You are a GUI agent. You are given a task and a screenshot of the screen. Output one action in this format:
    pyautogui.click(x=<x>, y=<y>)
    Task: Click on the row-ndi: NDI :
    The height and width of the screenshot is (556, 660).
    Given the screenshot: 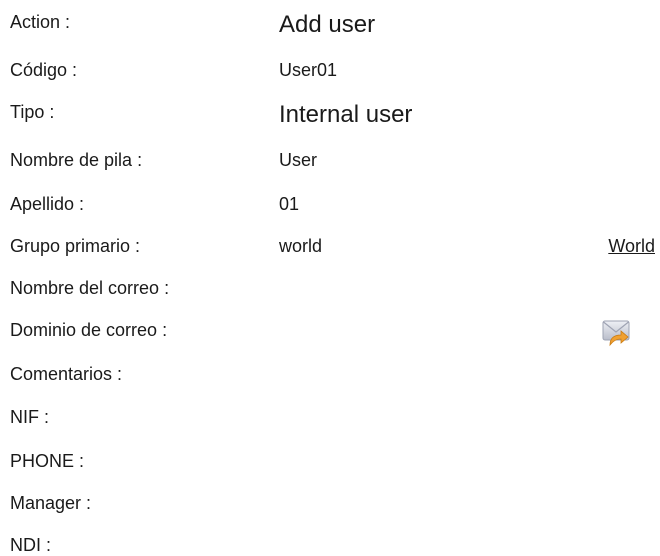 What is the action you would take?
    pyautogui.click(x=330, y=544)
    